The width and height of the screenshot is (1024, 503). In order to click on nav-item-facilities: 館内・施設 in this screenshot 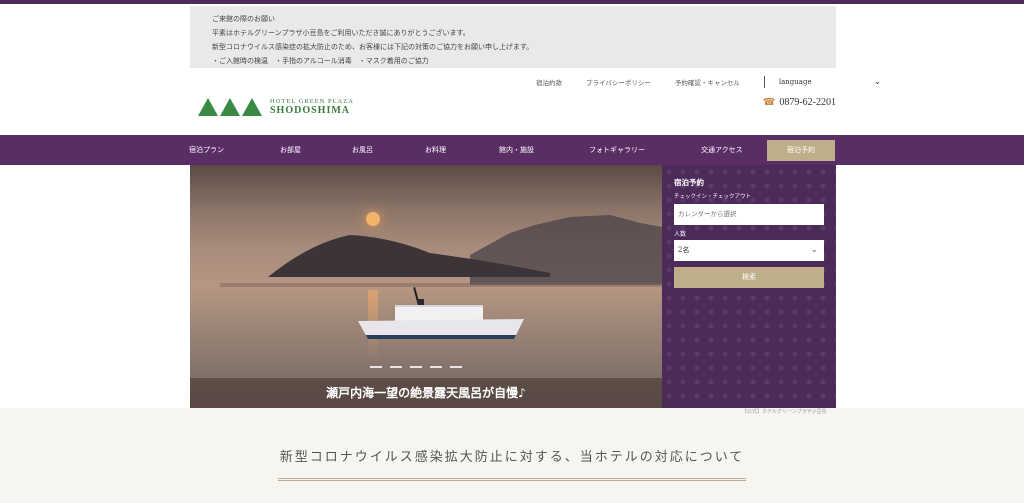, I will do `click(516, 150)`.